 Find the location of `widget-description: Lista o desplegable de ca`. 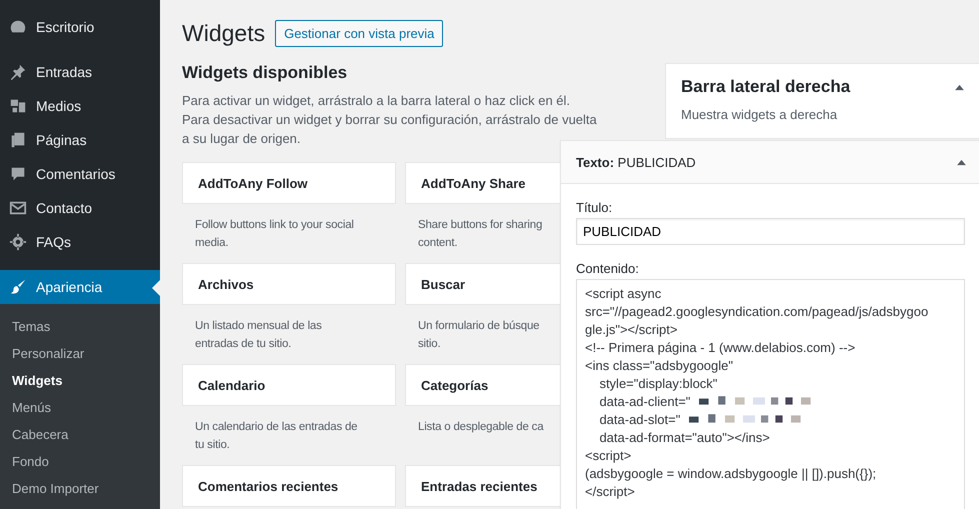

widget-description: Lista o desplegable de ca is located at coordinates (481, 427).